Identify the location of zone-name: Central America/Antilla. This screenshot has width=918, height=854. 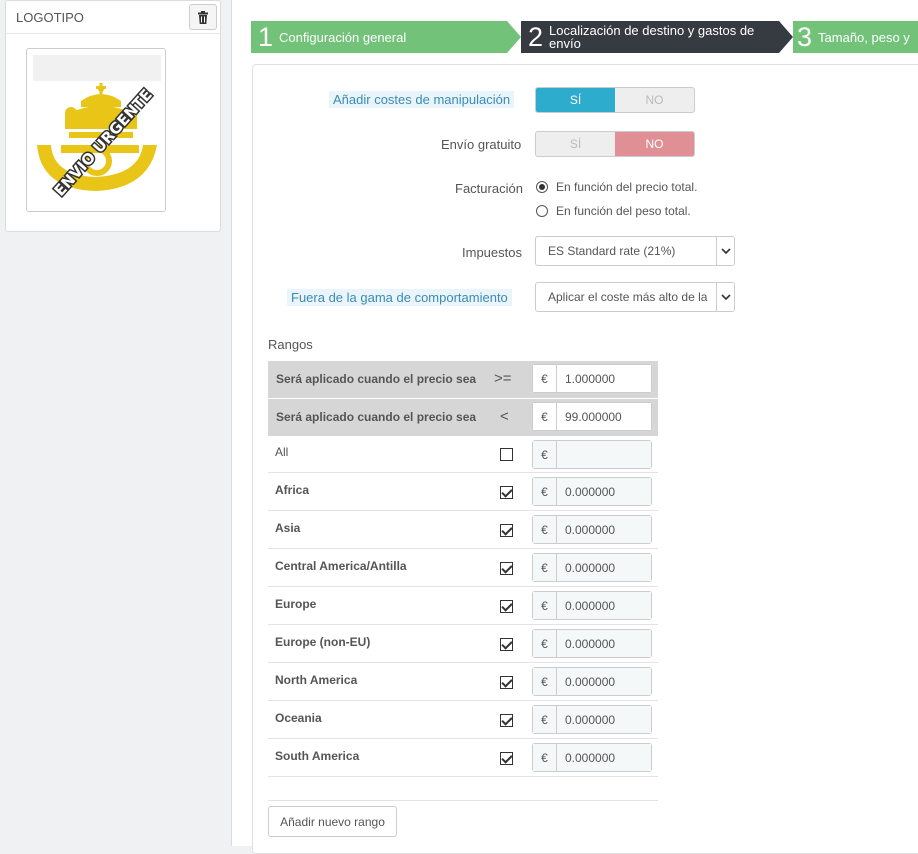
(341, 566).